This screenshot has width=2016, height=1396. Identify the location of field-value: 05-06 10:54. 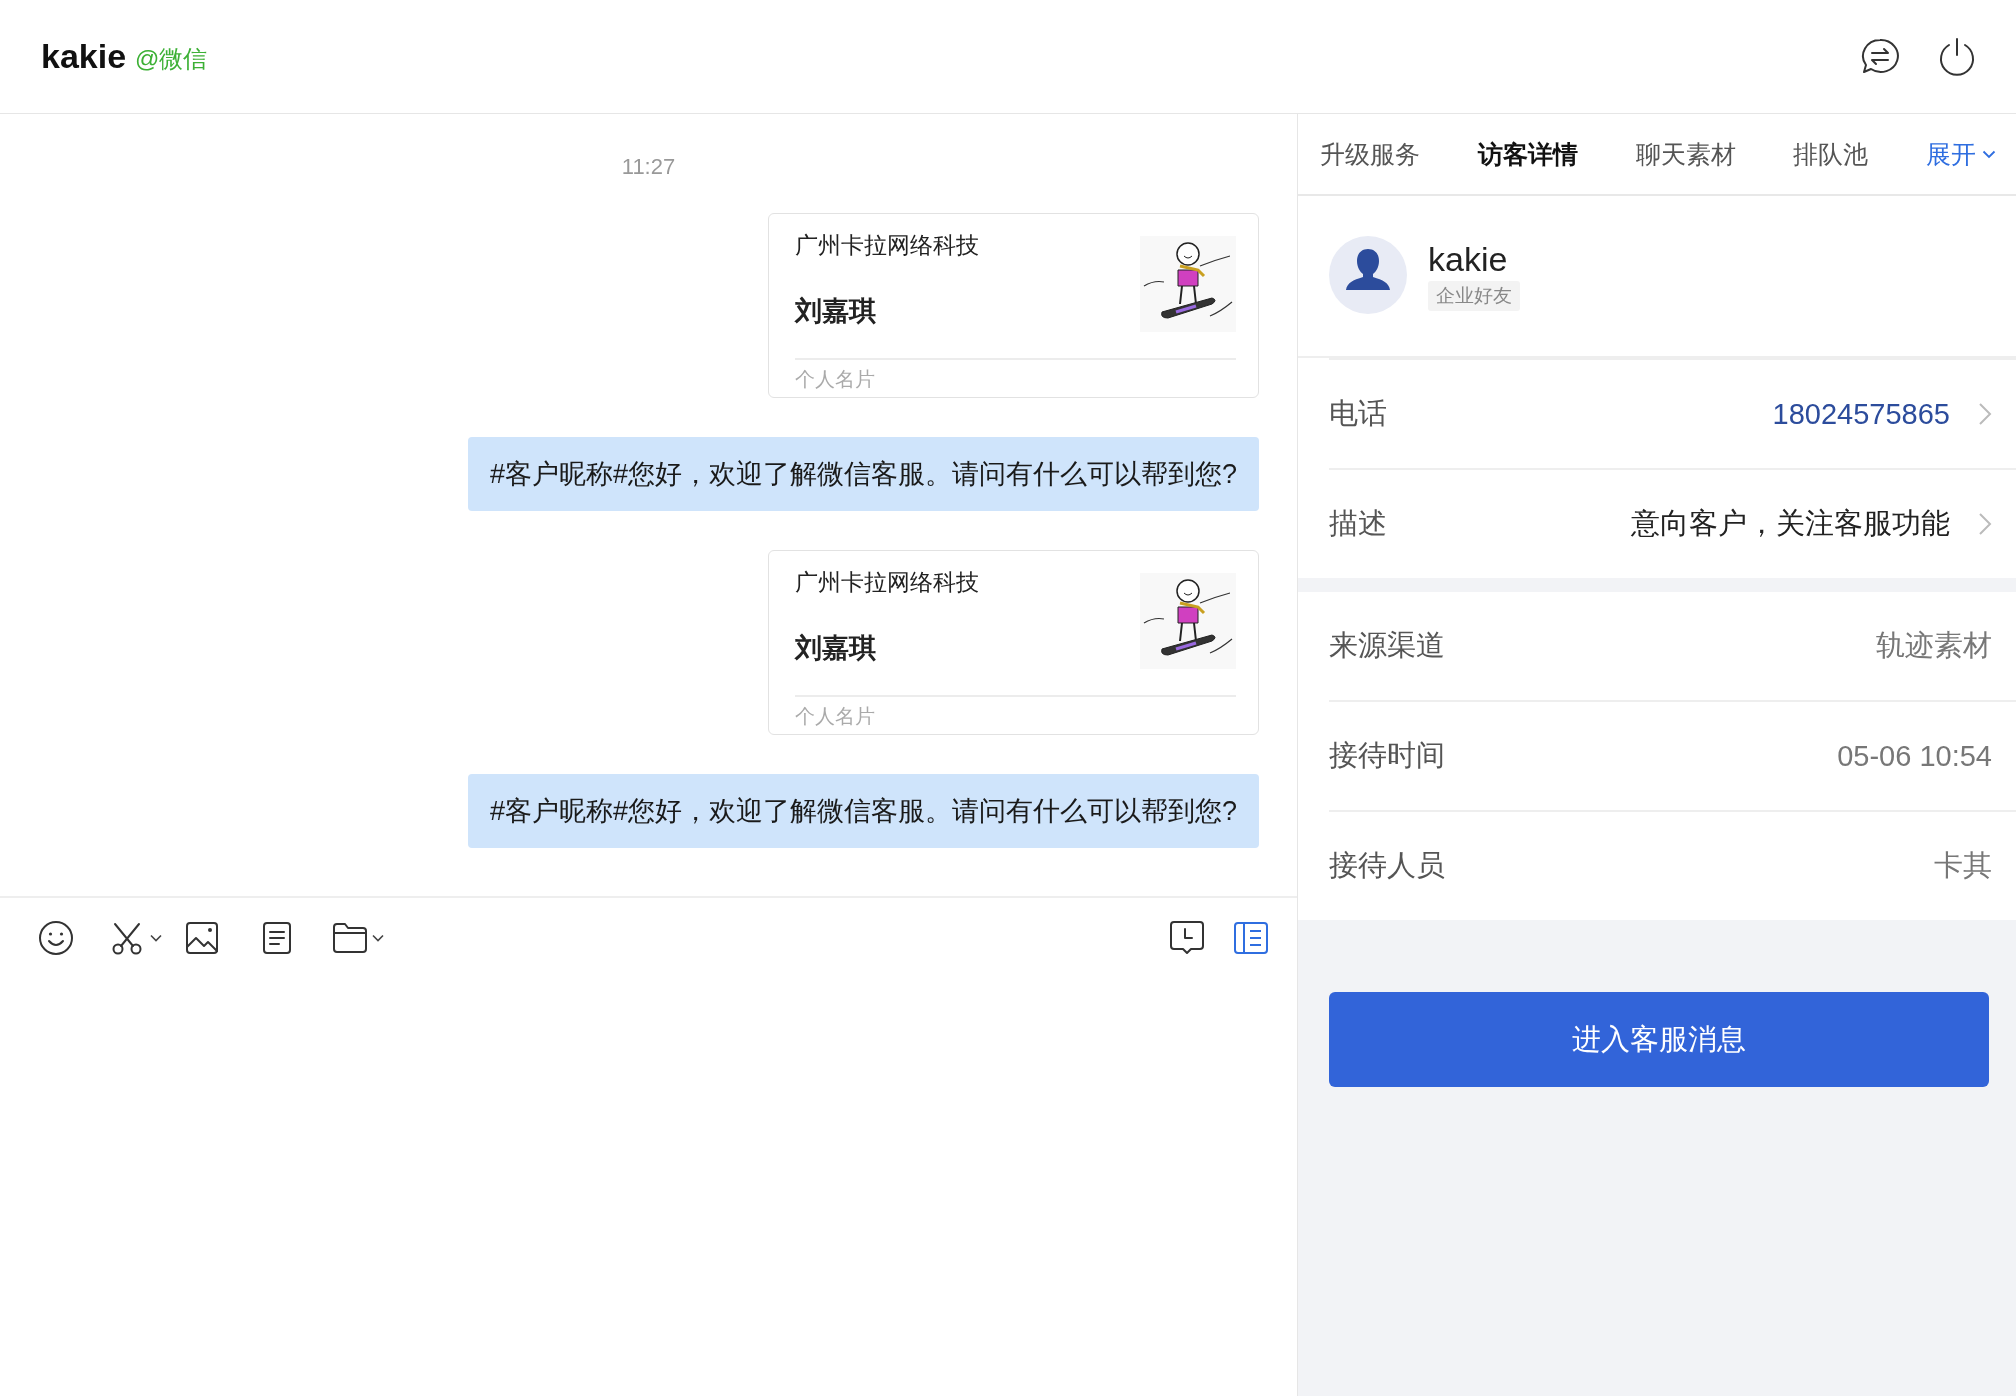
(1914, 756).